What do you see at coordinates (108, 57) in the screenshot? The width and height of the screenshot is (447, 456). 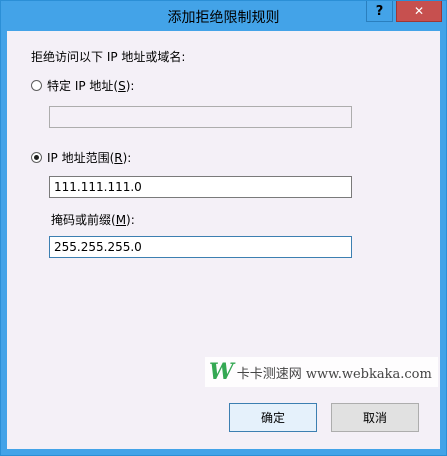 I see `restriction-heading: 拒绝访问以下 IP 地址或域名:` at bounding box center [108, 57].